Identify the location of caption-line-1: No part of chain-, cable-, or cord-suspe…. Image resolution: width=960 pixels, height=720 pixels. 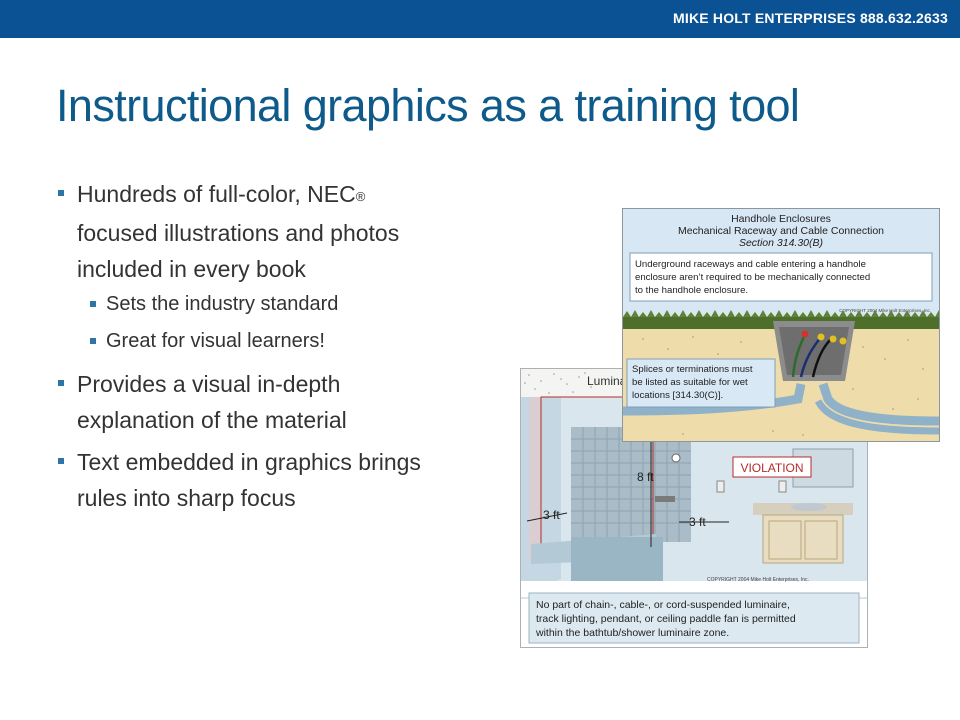
(663, 605).